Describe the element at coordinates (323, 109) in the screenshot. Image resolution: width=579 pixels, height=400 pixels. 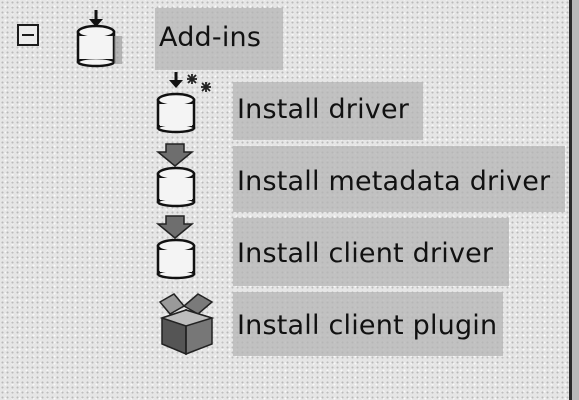
I see `tree-item-install-driver: Install driver` at that location.